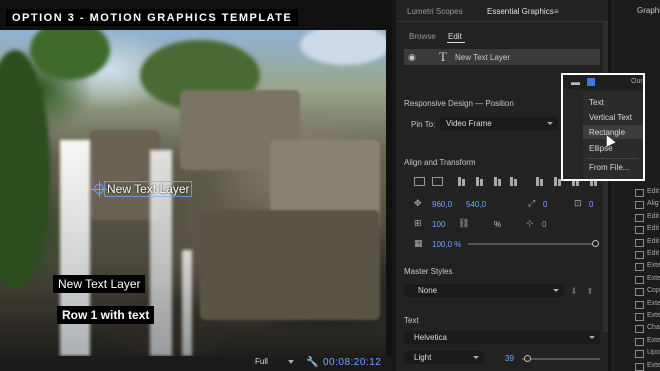 Image resolution: width=660 pixels, height=371 pixels. What do you see at coordinates (591, 204) in the screenshot?
I see `rotation-b-value: 0` at bounding box center [591, 204].